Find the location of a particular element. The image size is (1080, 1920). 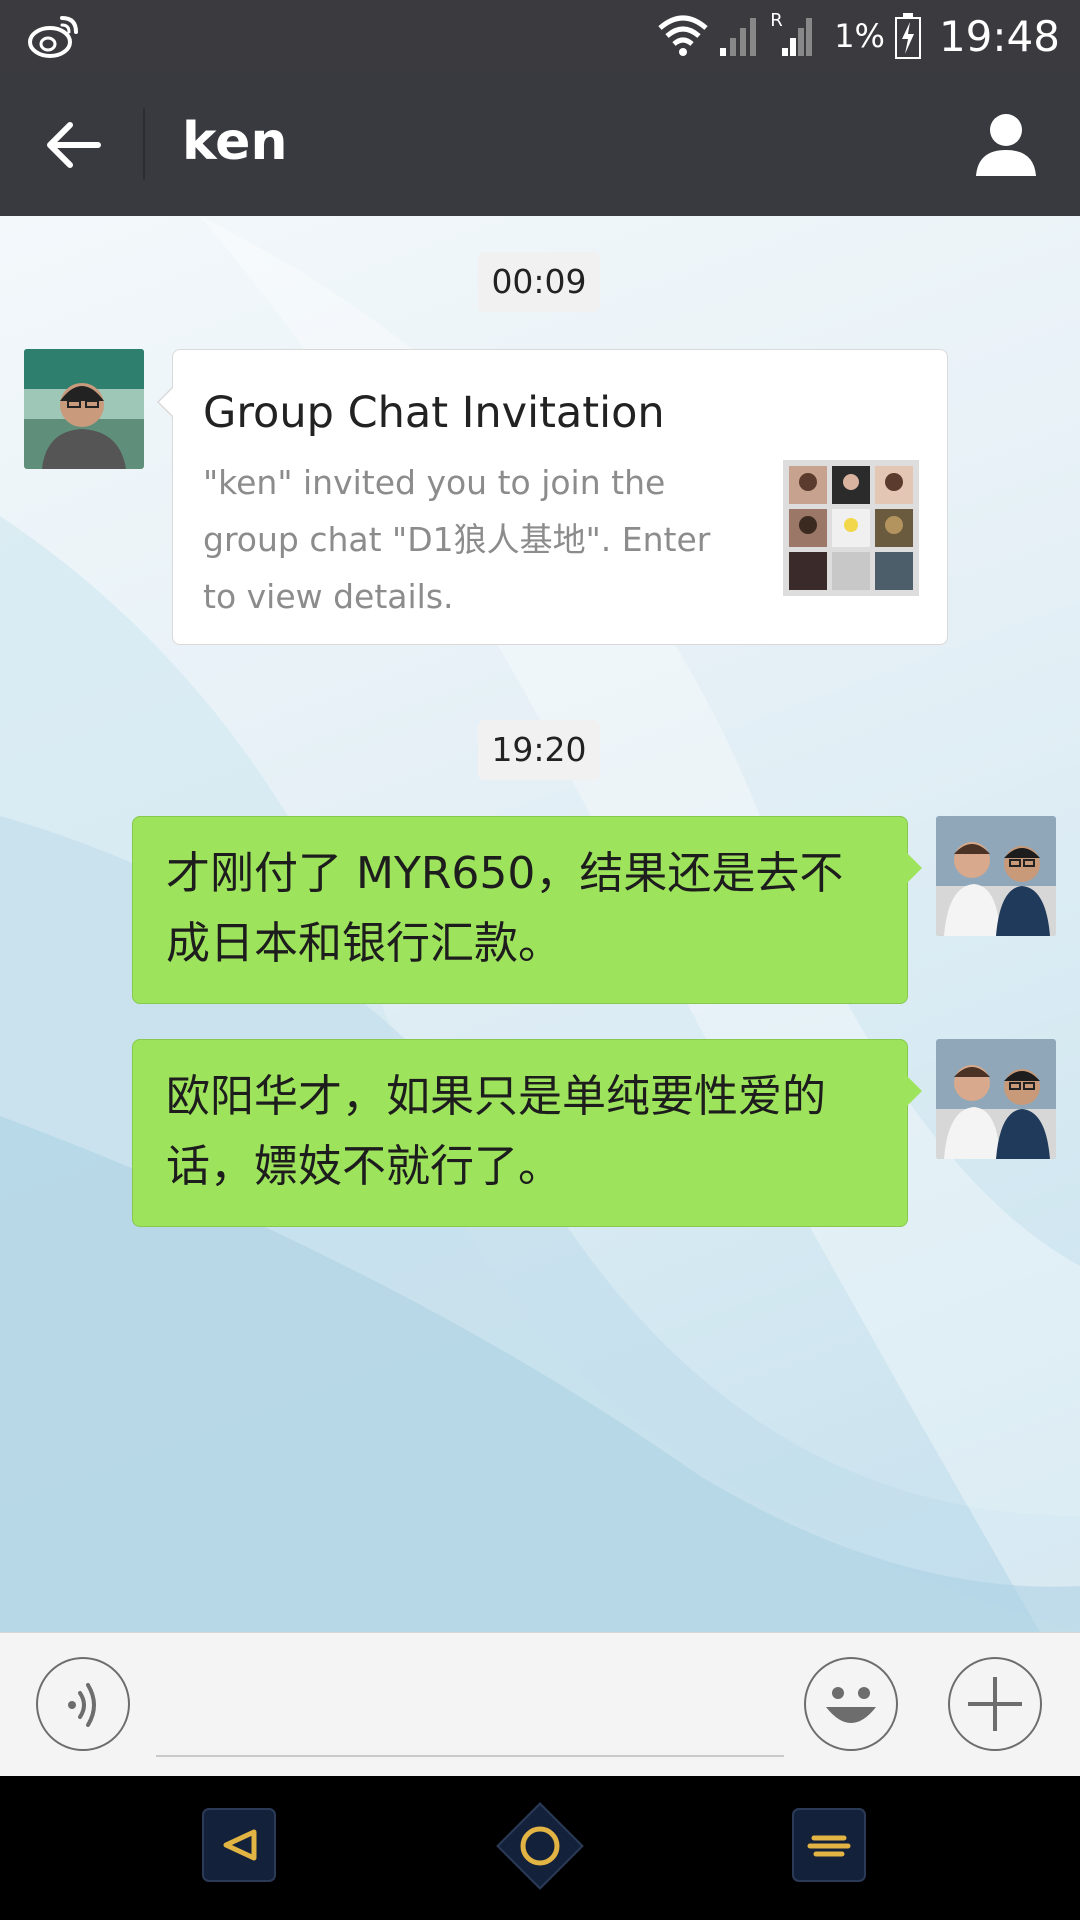

clock: 19:48 is located at coordinates (999, 36).